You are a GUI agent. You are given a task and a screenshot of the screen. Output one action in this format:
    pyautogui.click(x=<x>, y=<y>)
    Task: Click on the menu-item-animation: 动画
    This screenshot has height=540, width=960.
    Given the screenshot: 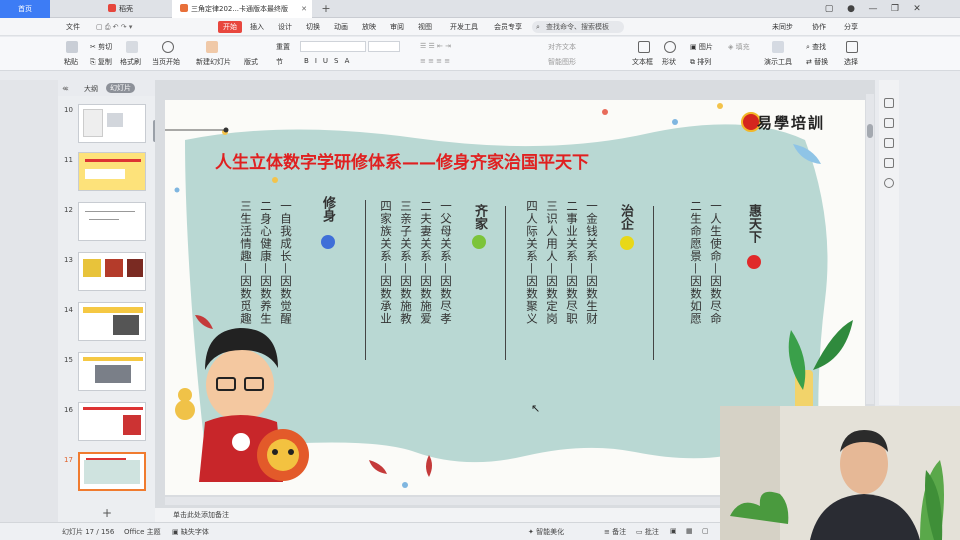 What is the action you would take?
    pyautogui.click(x=341, y=27)
    